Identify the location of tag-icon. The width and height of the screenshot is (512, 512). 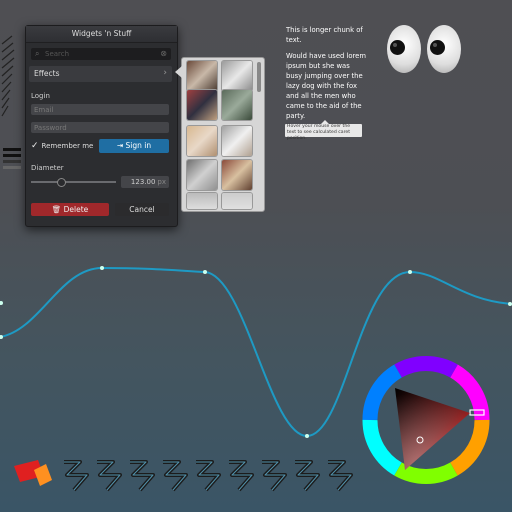
(33, 473).